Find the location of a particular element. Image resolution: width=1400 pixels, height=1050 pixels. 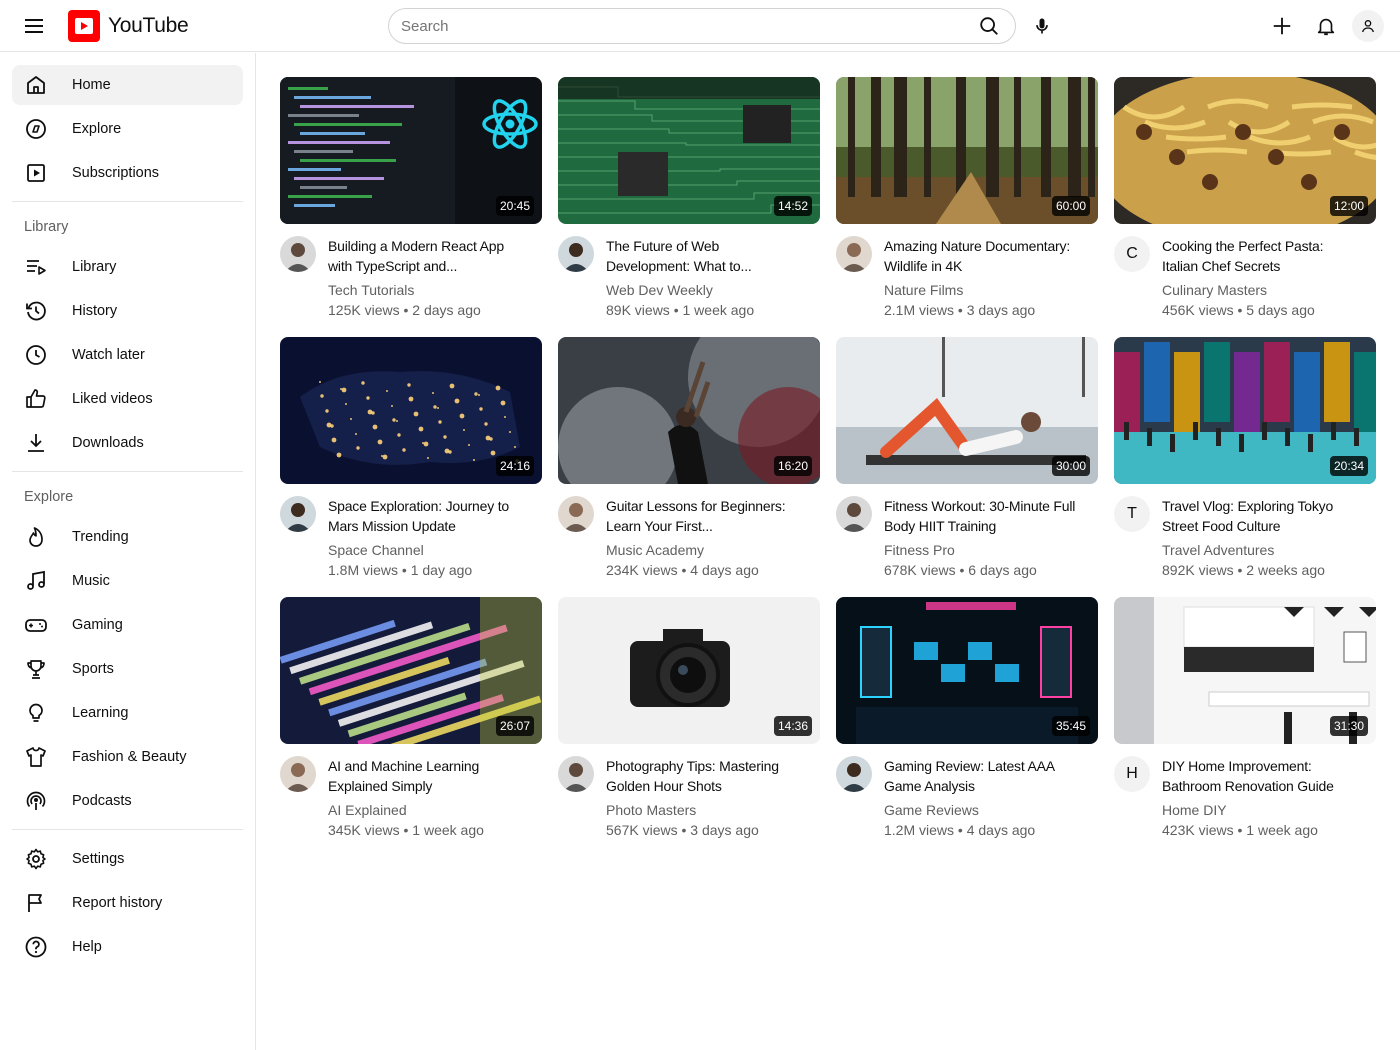

video-stats: 423K views • 1 week ago is located at coordinates (1262, 830).